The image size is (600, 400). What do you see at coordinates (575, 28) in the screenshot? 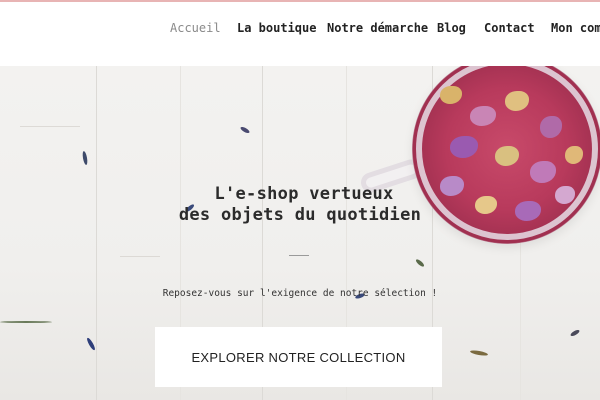
I see `nav-item-mon-compte: Mon compte` at bounding box center [575, 28].